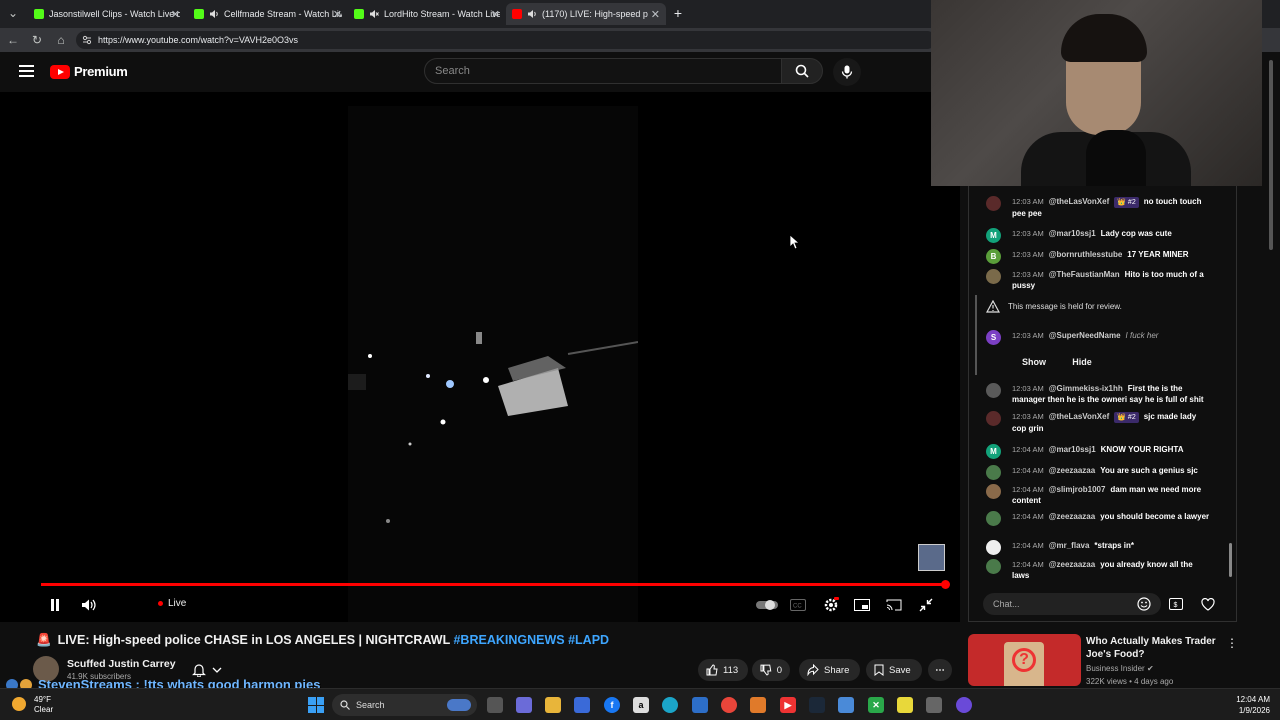 This screenshot has height=720, width=1280. I want to click on weather-moon-icon, so click(19, 704).